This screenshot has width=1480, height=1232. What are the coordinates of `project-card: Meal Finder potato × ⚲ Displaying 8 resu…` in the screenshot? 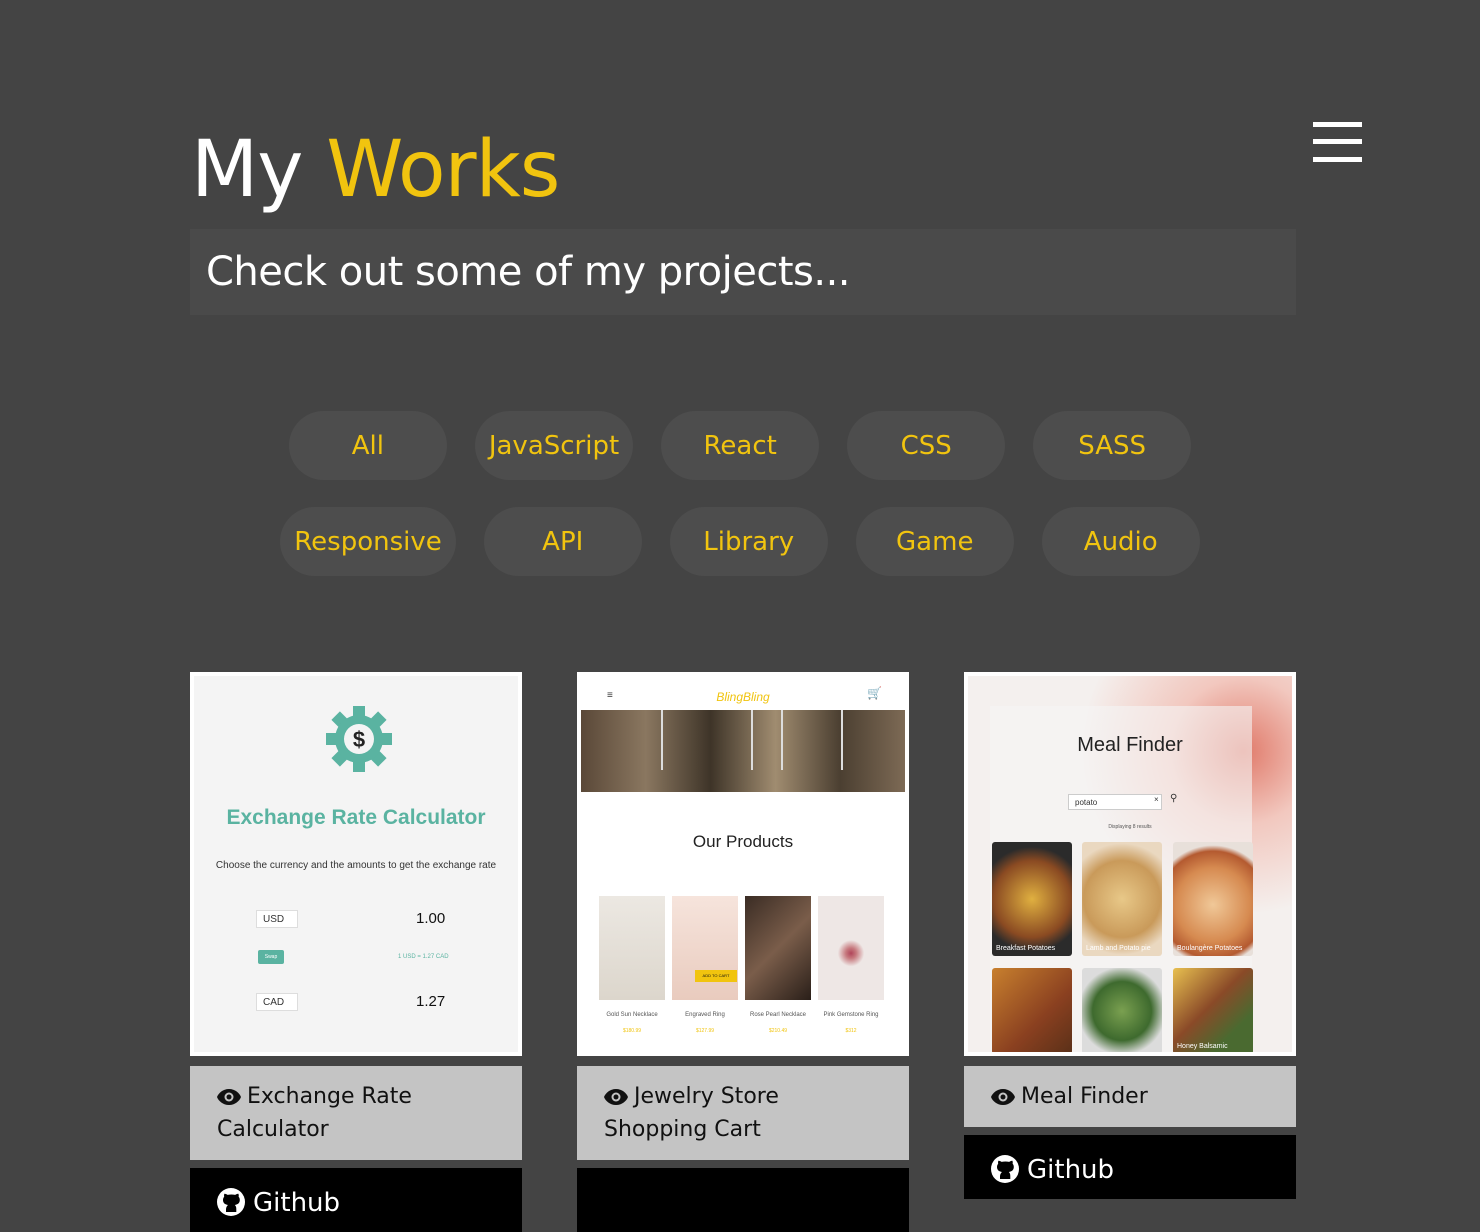 It's located at (1130, 935).